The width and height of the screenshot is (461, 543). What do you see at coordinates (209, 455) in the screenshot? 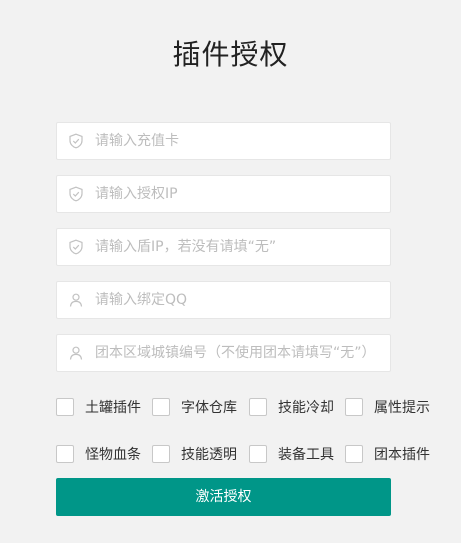
I see `option-label: 技能透明` at bounding box center [209, 455].